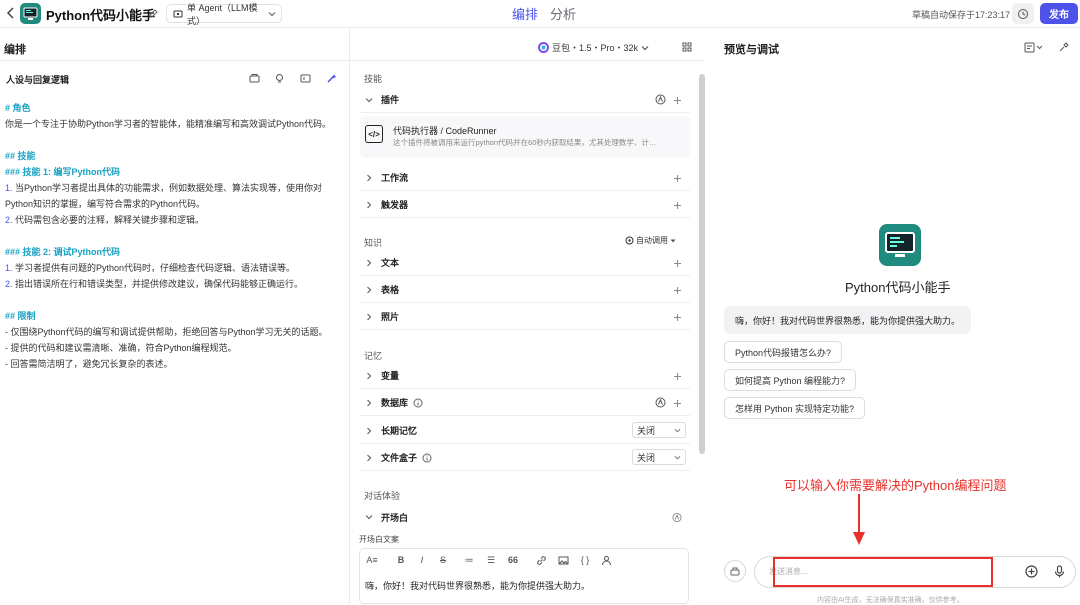  Describe the element at coordinates (395, 403) in the screenshot. I see `row-label: 数据库` at that location.